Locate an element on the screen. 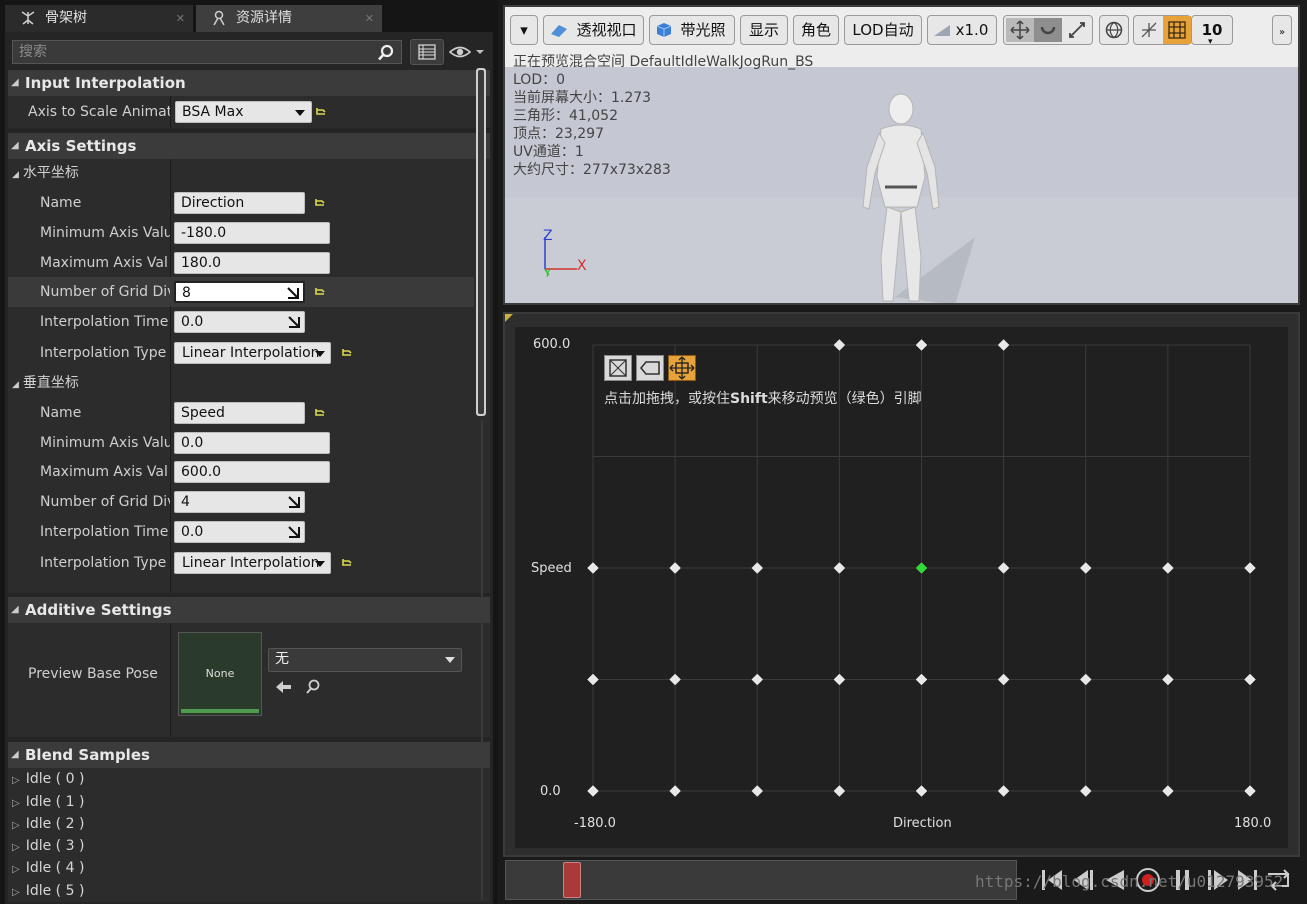  vertical-grid-field: 4 is located at coordinates (239, 502).